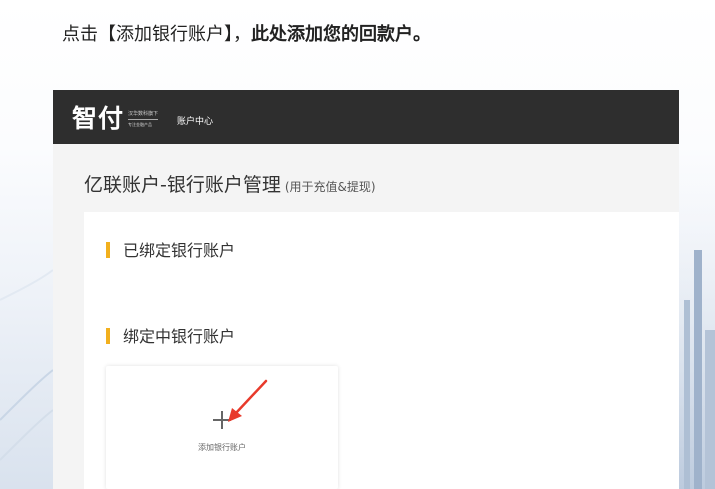 The height and width of the screenshot is (489, 715). What do you see at coordinates (195, 122) in the screenshot?
I see `account-center-label: 账户中心` at bounding box center [195, 122].